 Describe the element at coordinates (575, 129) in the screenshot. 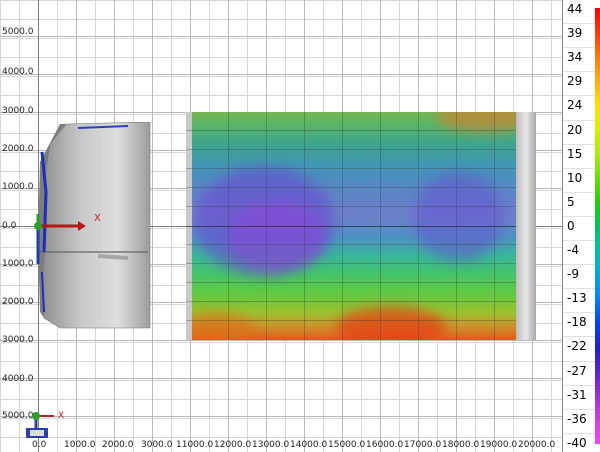

I see `legend-value-label: 20` at that location.